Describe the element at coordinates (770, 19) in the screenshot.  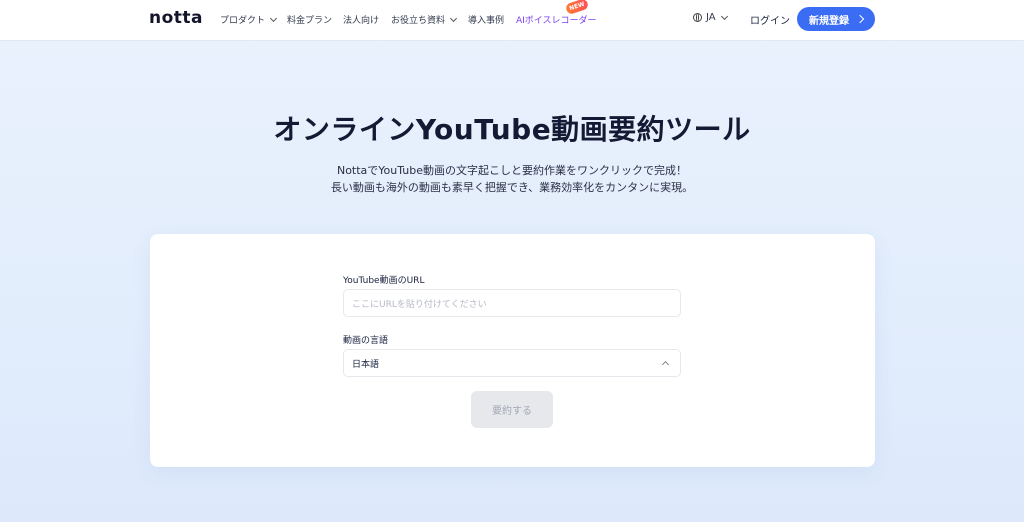
I see `login-link: ログイン` at that location.